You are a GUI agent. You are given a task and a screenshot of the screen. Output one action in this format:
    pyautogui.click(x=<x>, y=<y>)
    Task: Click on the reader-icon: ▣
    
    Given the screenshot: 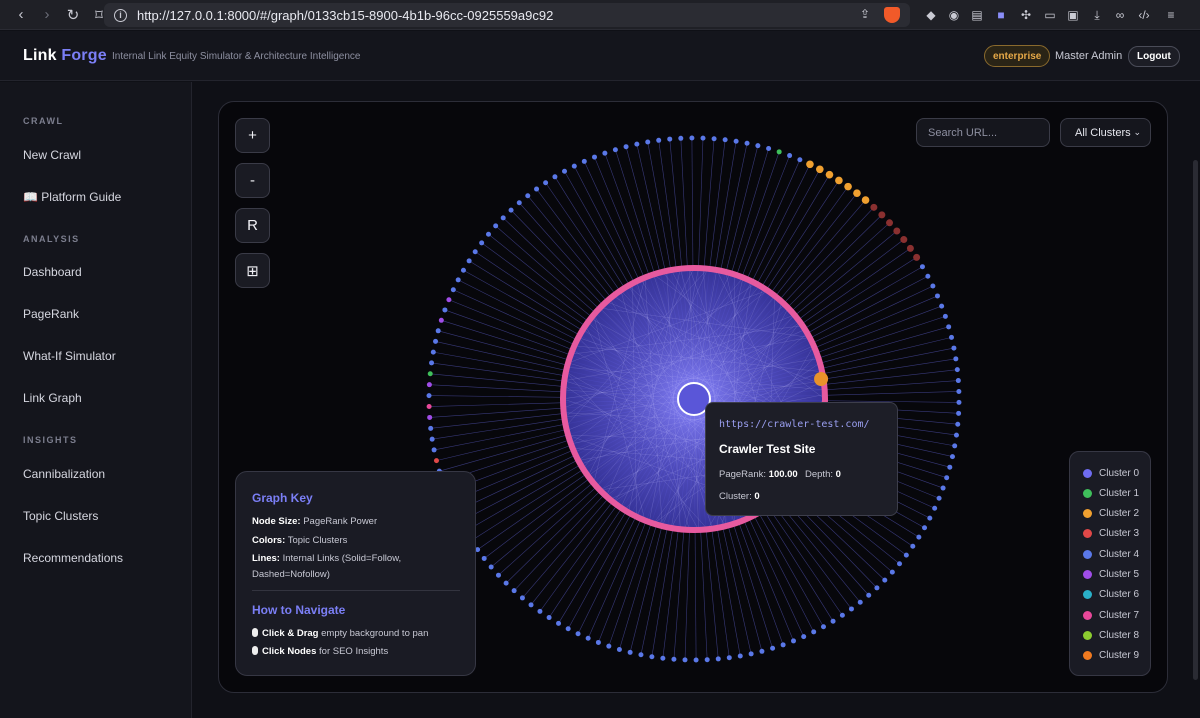 What is the action you would take?
    pyautogui.click(x=1073, y=15)
    